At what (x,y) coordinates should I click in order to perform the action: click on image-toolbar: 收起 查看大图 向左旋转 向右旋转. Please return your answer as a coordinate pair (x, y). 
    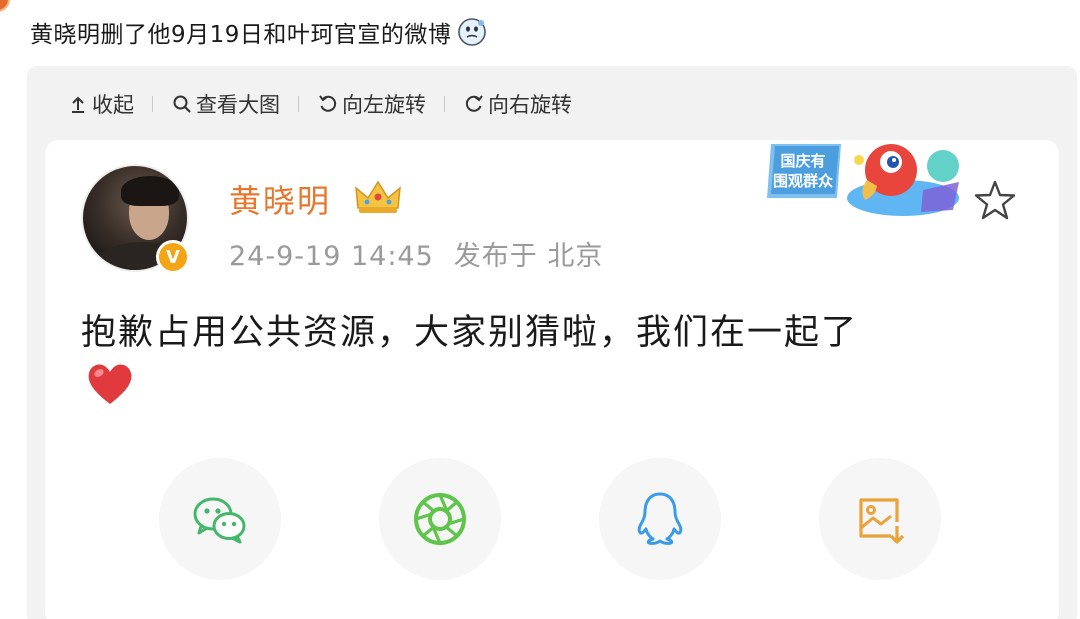
    Looking at the image, I should click on (319, 104).